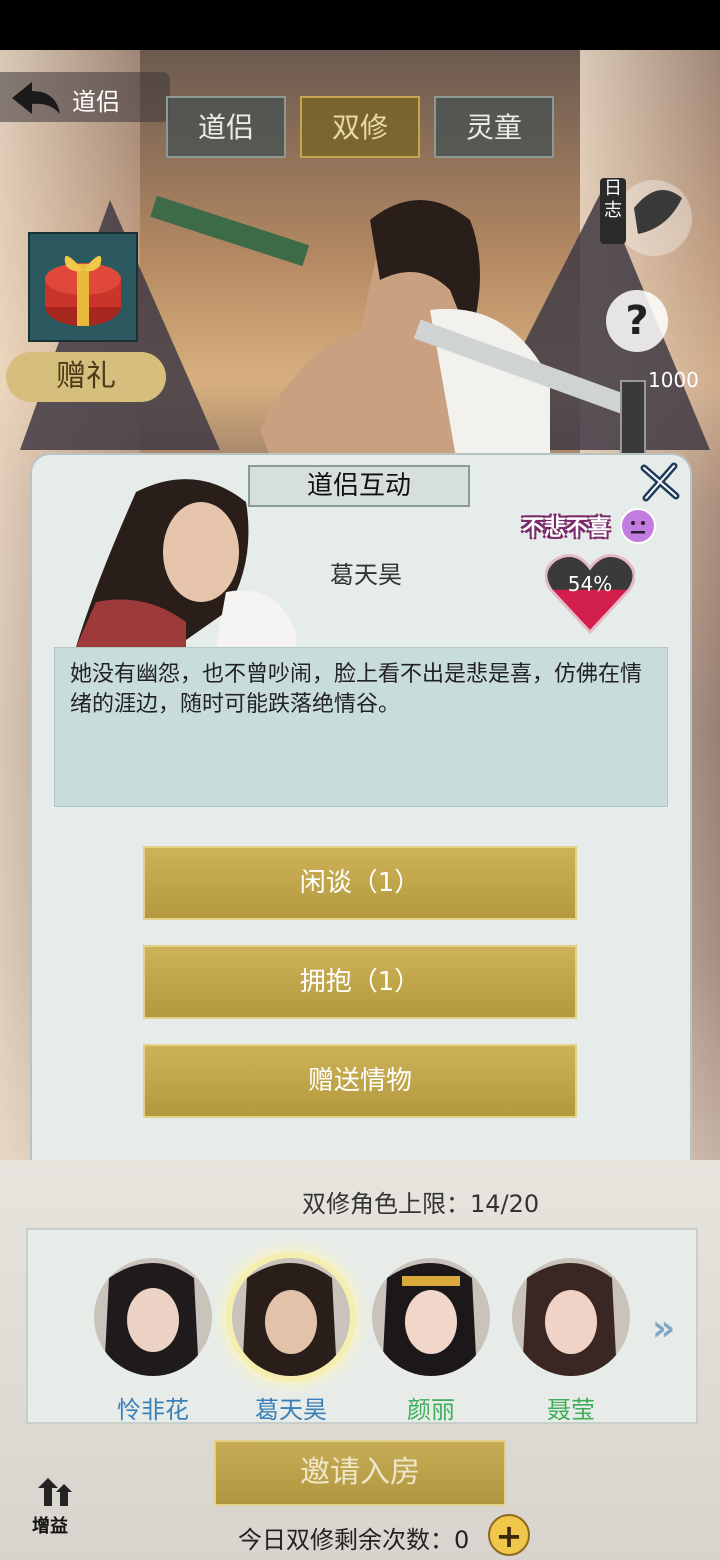 This screenshot has height=1560, width=720. What do you see at coordinates (566, 528) in the screenshot?
I see `mood-label: 不悲不喜` at bounding box center [566, 528].